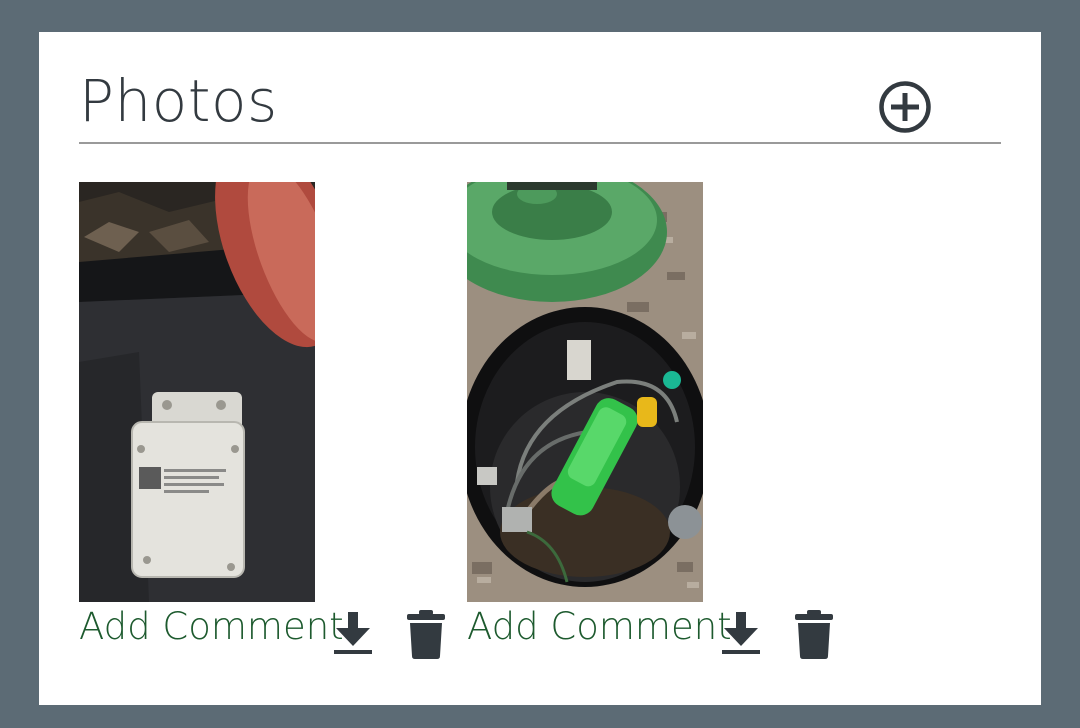  I want to click on add-photo-button, so click(905, 107).